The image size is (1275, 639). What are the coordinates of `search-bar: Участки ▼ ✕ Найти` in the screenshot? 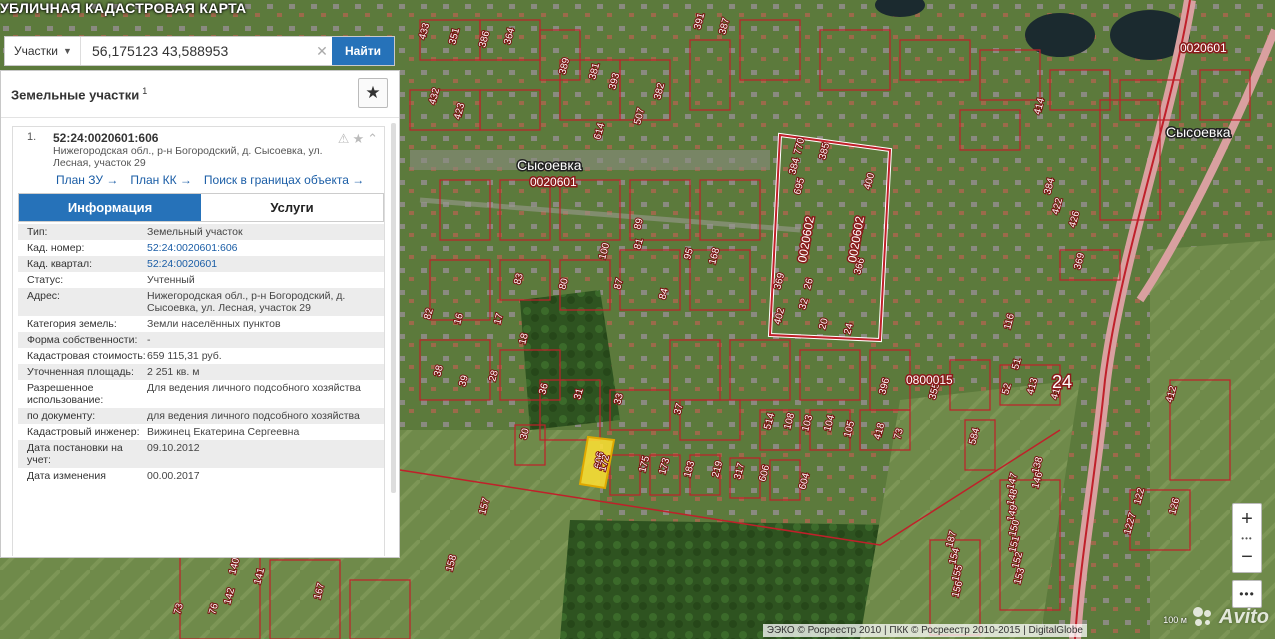 It's located at (199, 51).